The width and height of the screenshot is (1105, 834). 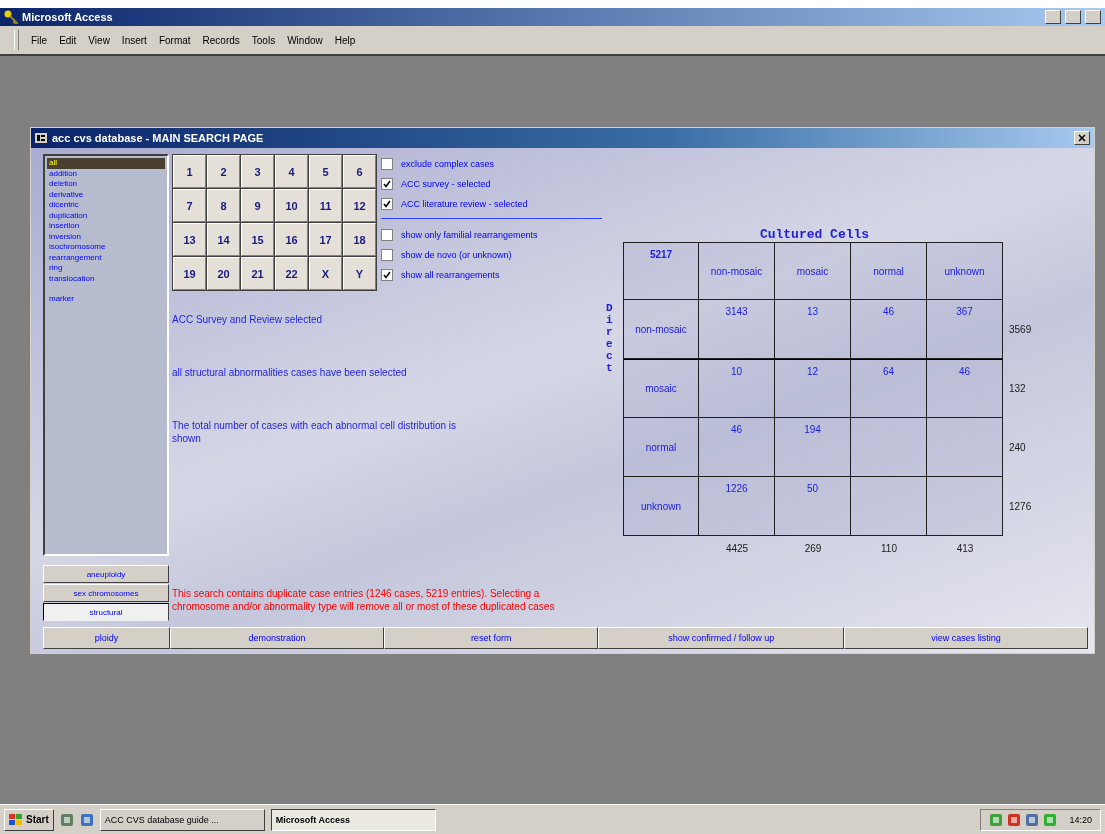 What do you see at coordinates (1017, 448) in the screenshot?
I see `row-total: 240` at bounding box center [1017, 448].